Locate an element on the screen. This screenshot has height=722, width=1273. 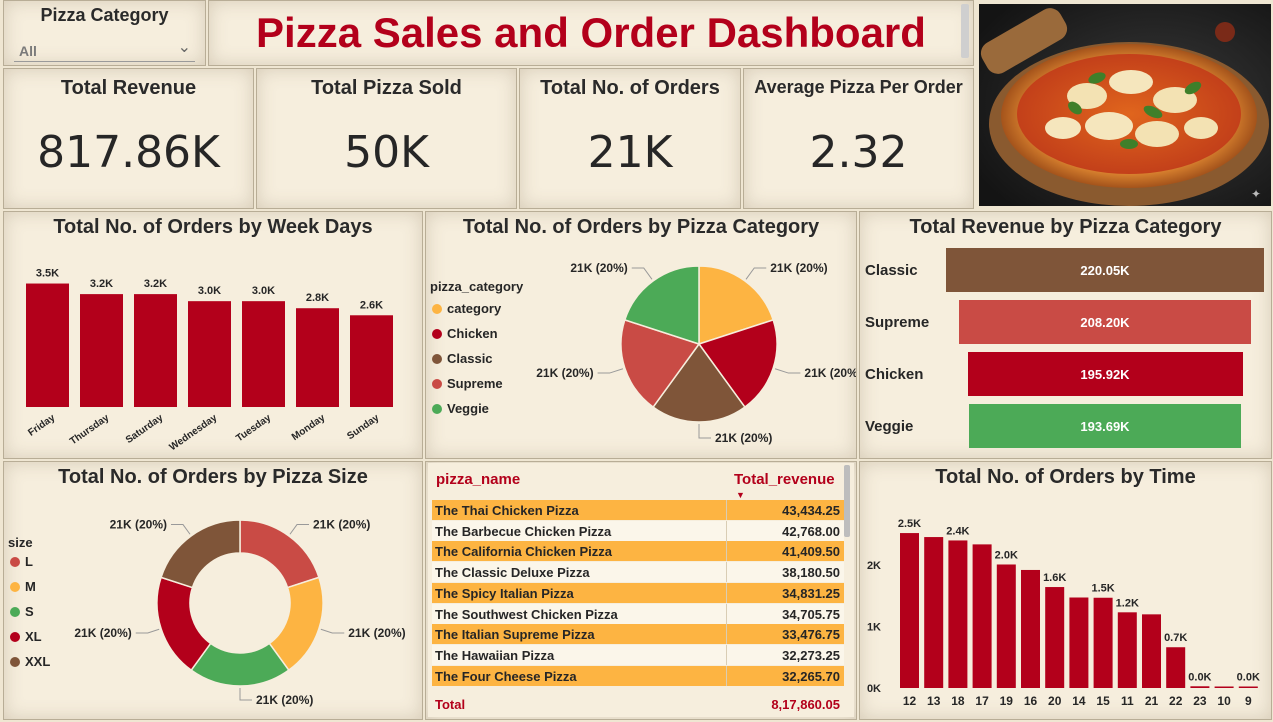
page-title: Pizza Sales and Order Dashboard is located at coordinates (591, 32).